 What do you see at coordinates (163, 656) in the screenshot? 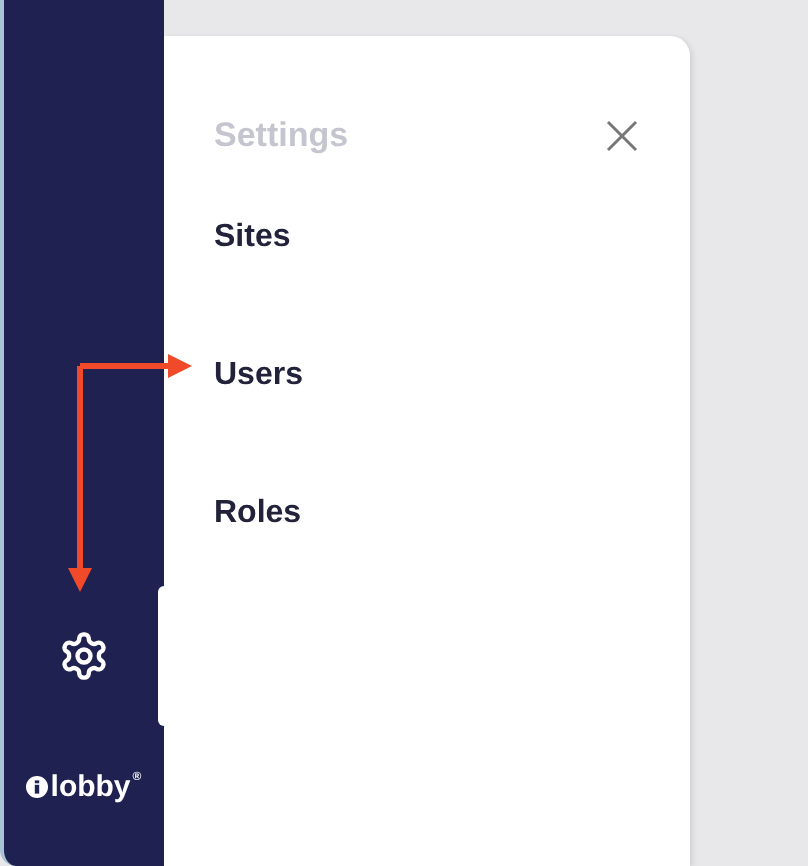
I see `scroll-handle` at bounding box center [163, 656].